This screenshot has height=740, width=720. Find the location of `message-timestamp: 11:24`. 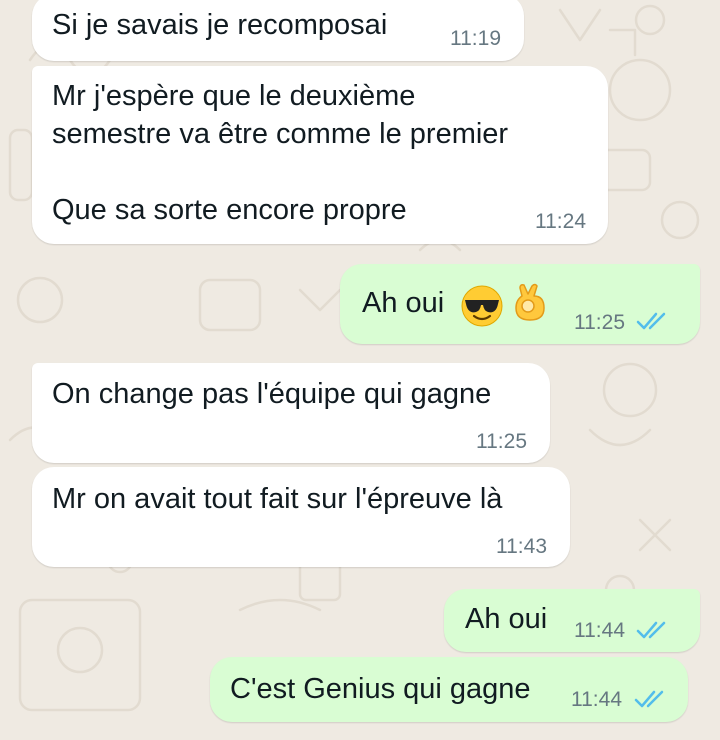

message-timestamp: 11:24 is located at coordinates (560, 221).